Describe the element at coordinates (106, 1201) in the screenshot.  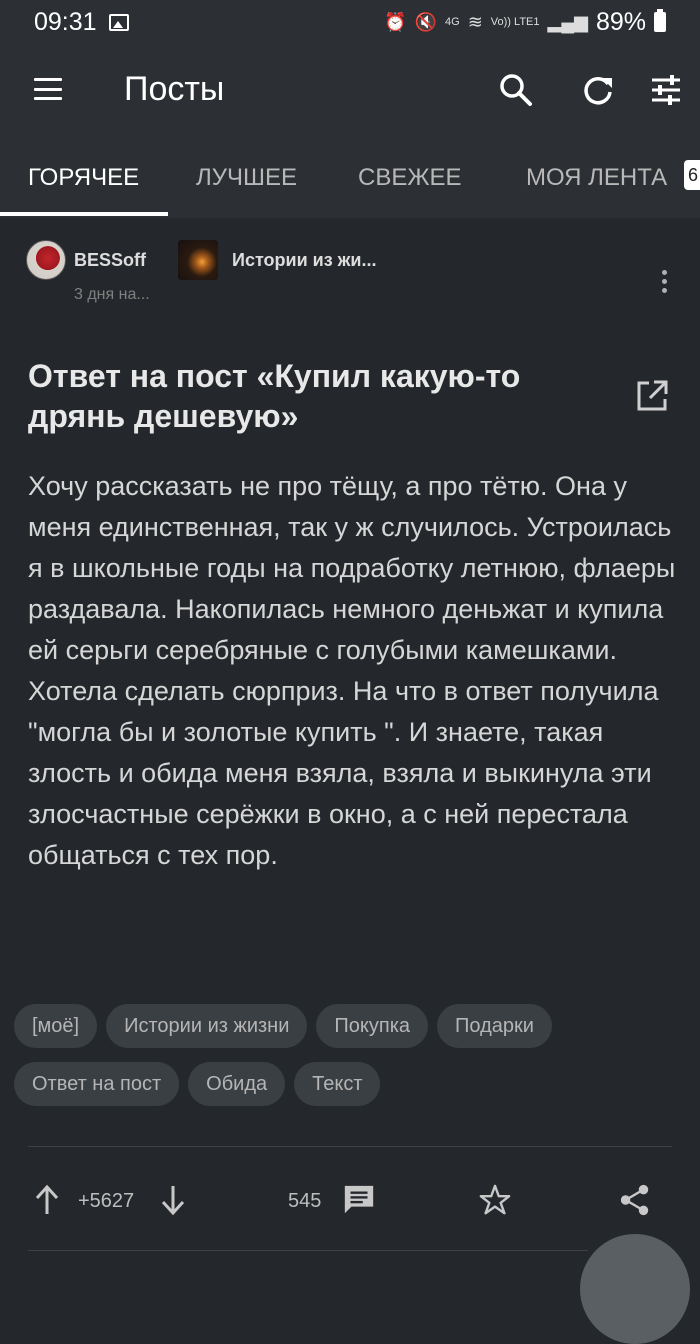
I see `rating-count: +5627` at that location.